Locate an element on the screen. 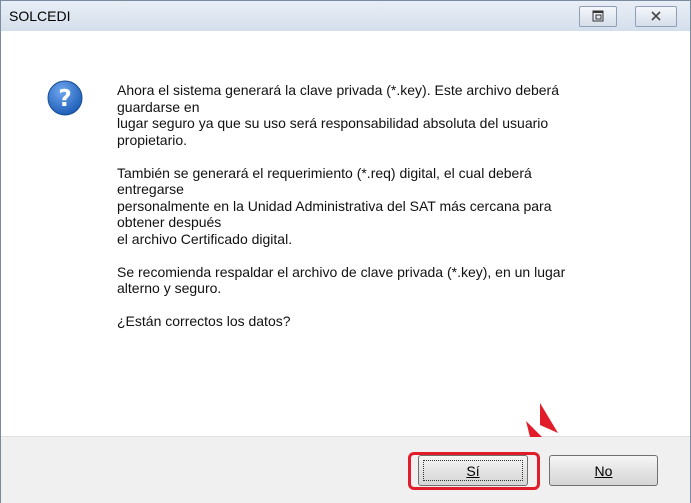  button-bar: Sí No is located at coordinates (345, 469).